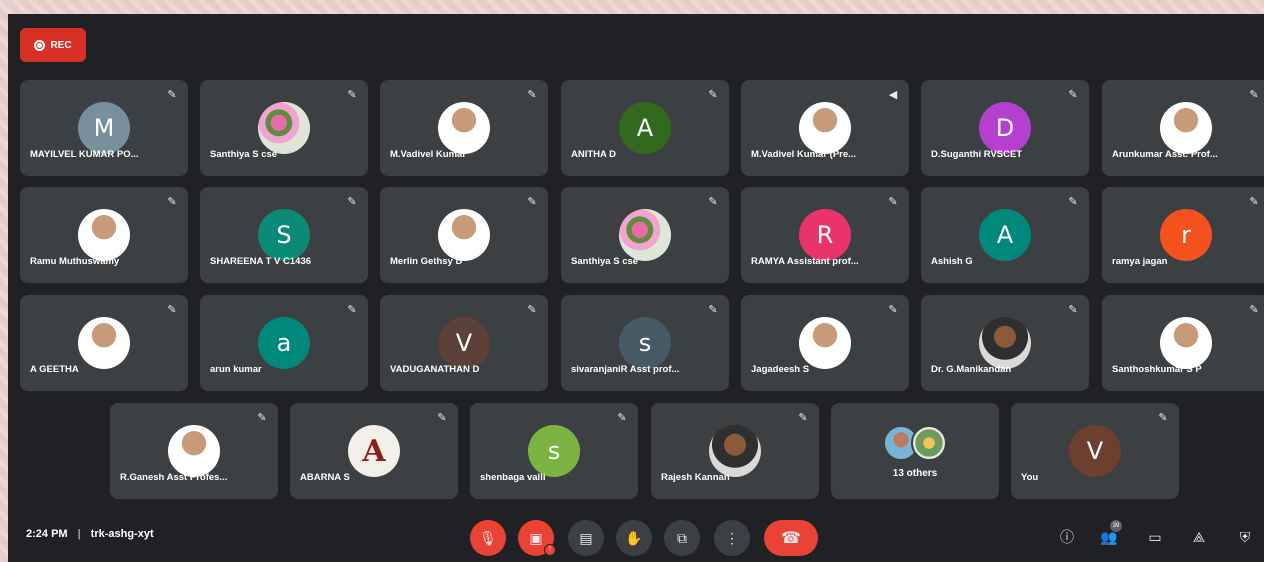  Describe the element at coordinates (236, 369) in the screenshot. I see `participant-name: arun kumar` at that location.